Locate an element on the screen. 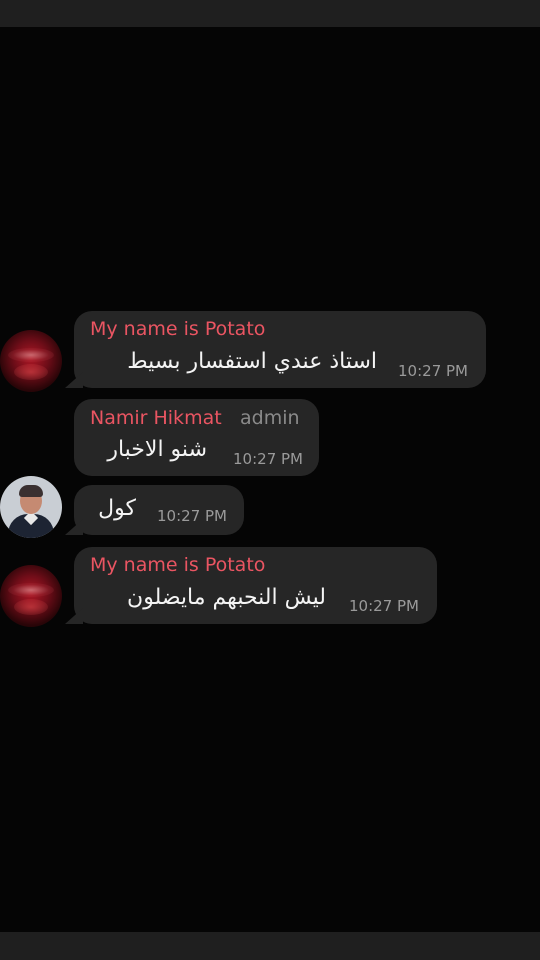  message-bubble: Namir Hikmat admin شنو الاخبار 10:27 PM is located at coordinates (196, 437).